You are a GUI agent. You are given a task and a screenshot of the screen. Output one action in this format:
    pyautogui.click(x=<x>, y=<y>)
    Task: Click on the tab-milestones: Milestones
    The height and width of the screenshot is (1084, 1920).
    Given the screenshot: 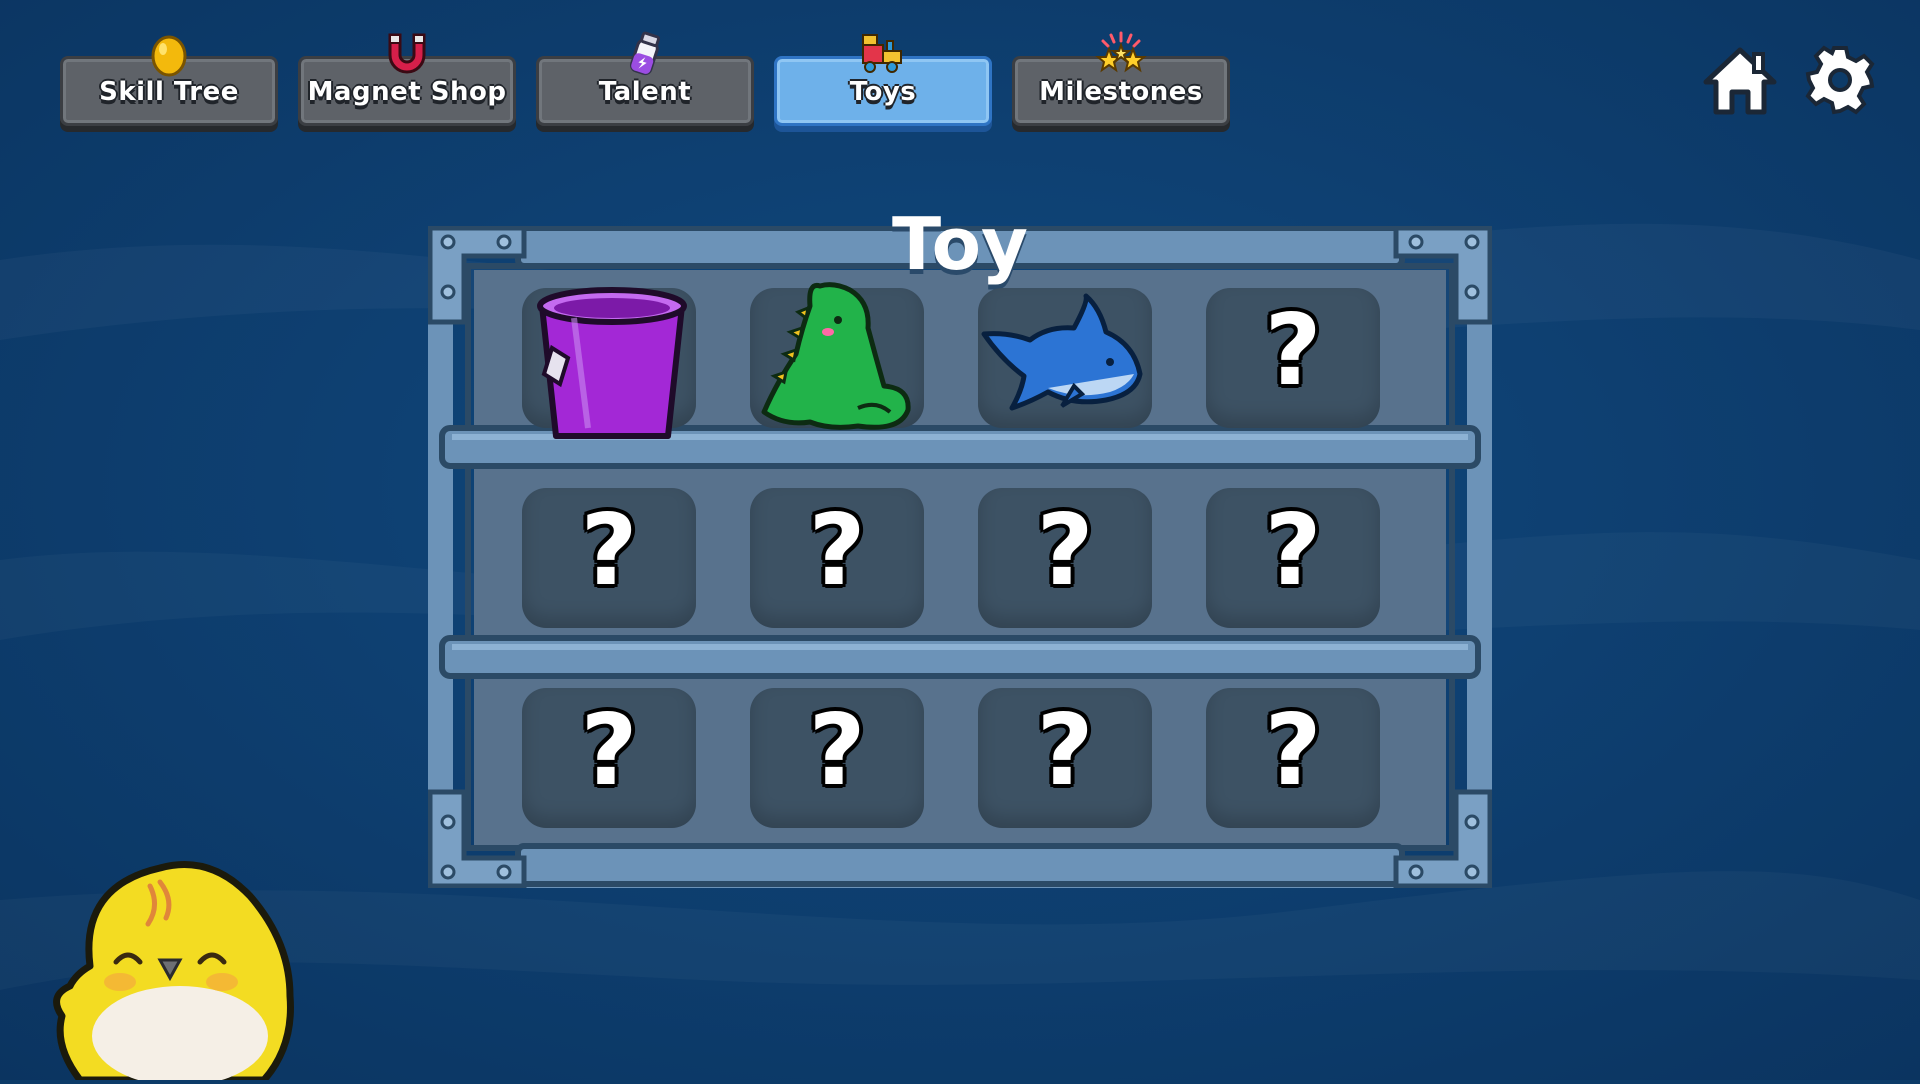 What is the action you would take?
    pyautogui.click(x=1121, y=78)
    